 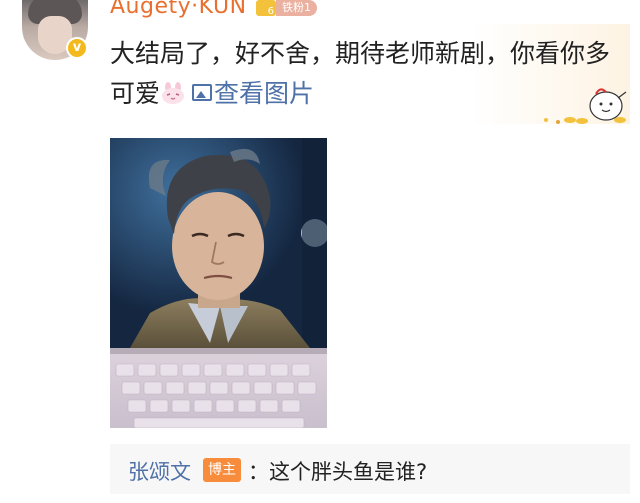 I want to click on rabbit-emoji-icon, so click(x=173, y=90).